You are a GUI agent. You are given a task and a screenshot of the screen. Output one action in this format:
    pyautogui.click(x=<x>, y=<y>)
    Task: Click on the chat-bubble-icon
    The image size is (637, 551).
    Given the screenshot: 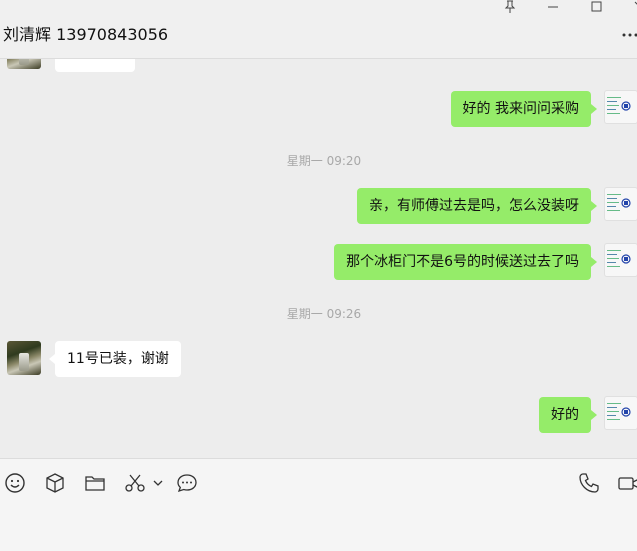 What is the action you would take?
    pyautogui.click(x=187, y=483)
    